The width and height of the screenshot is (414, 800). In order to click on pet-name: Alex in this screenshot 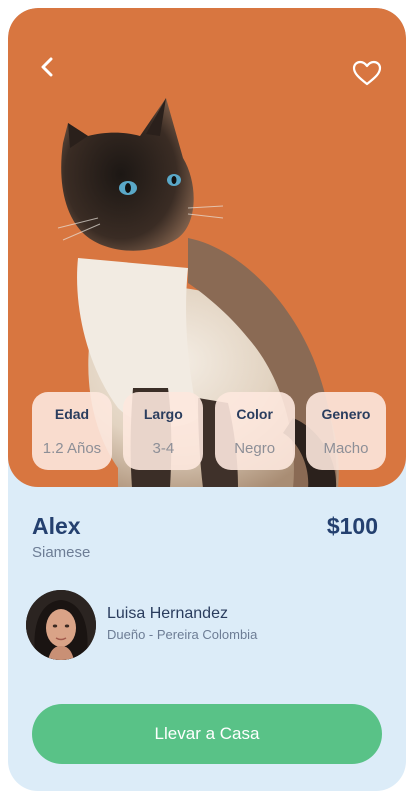, I will do `click(56, 526)`.